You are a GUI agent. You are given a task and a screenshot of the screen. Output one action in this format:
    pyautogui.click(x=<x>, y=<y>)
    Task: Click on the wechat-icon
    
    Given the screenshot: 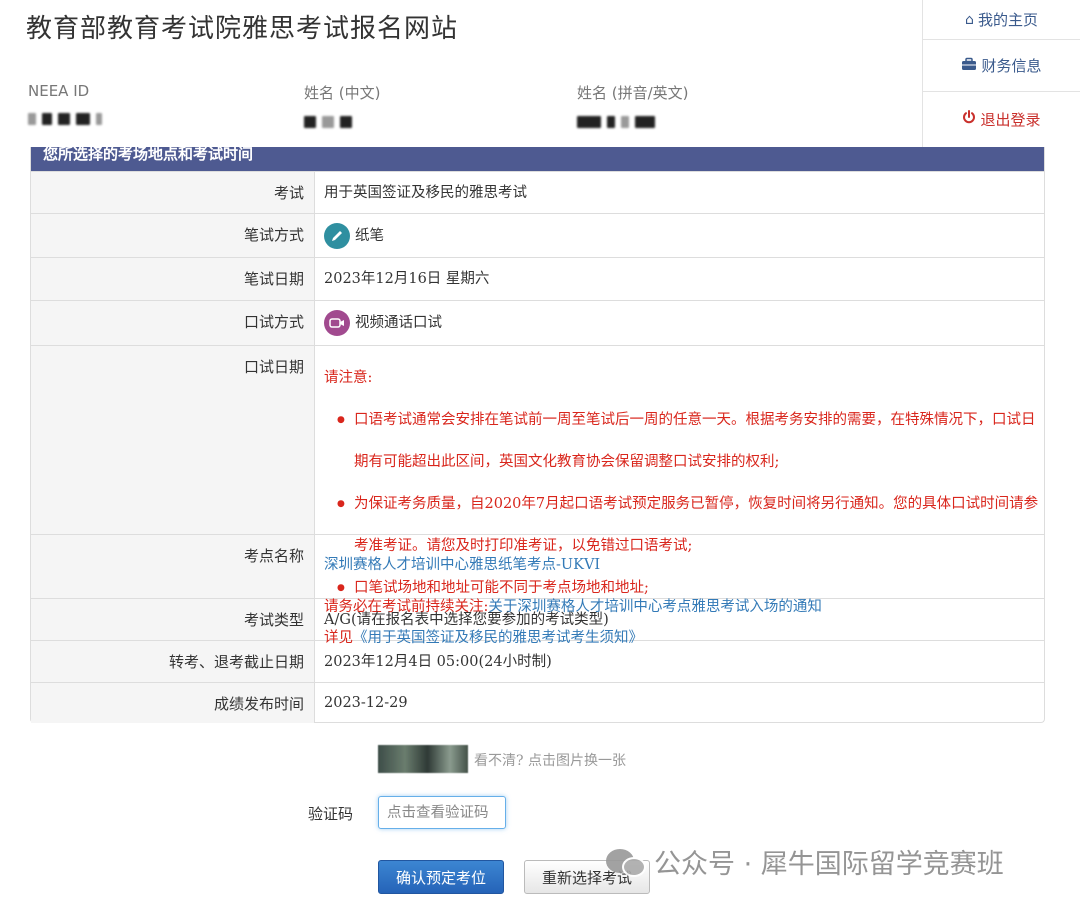 What is the action you would take?
    pyautogui.click(x=626, y=862)
    